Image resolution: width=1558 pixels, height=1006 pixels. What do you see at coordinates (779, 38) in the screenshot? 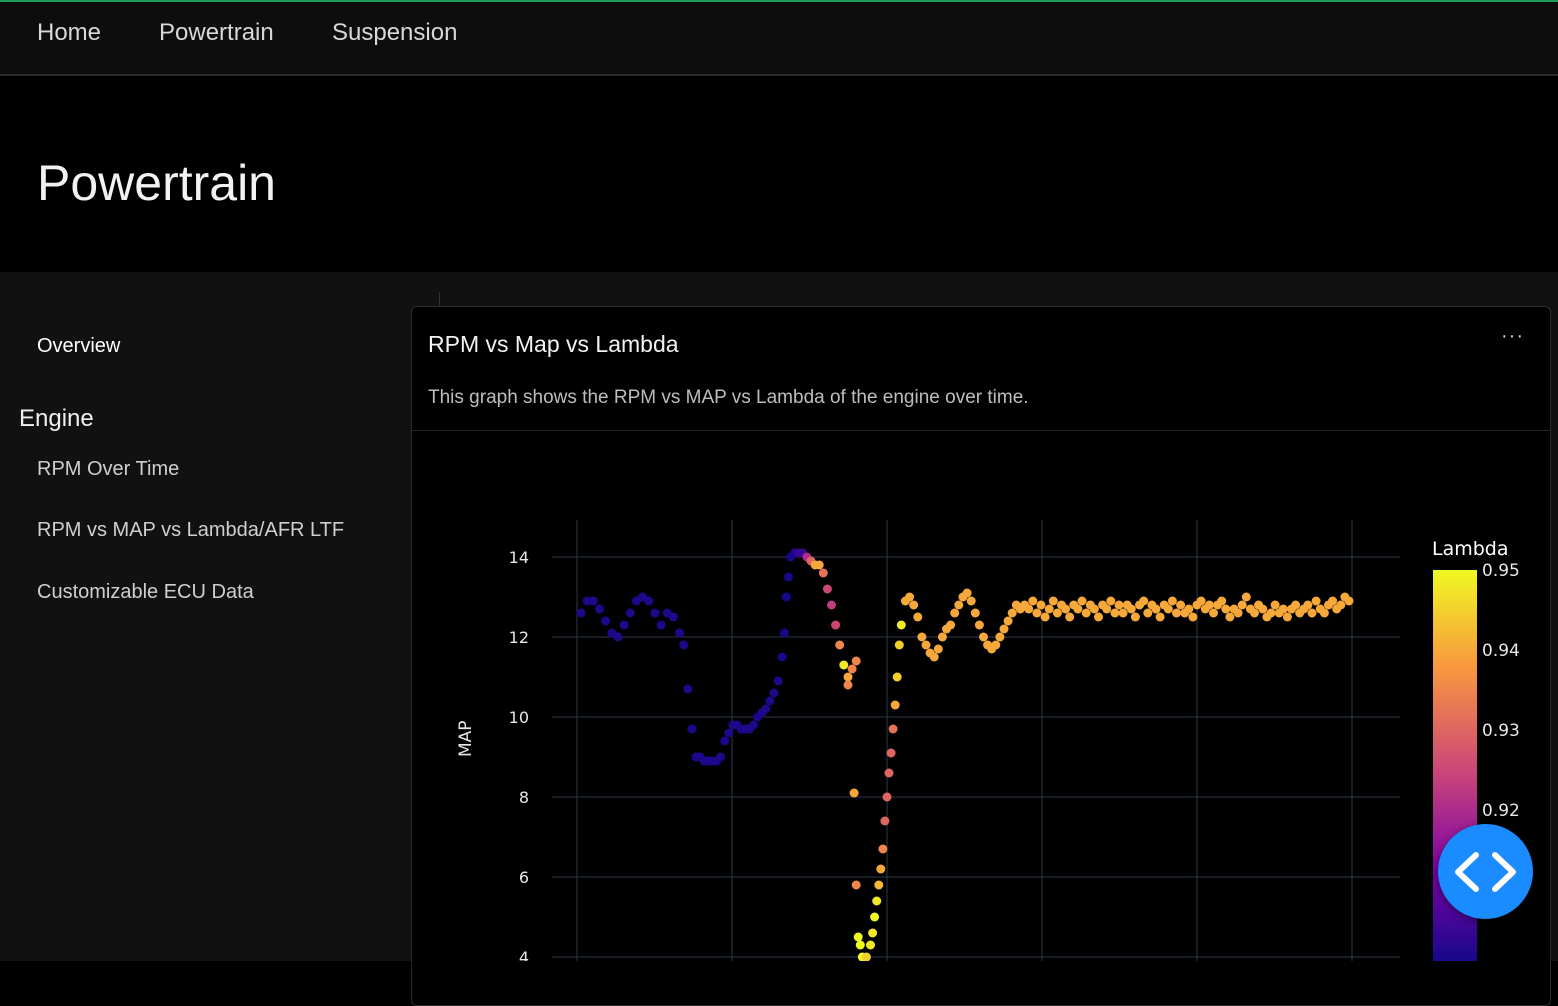
I see `top-navbar: Home Powertrain Suspension` at bounding box center [779, 38].